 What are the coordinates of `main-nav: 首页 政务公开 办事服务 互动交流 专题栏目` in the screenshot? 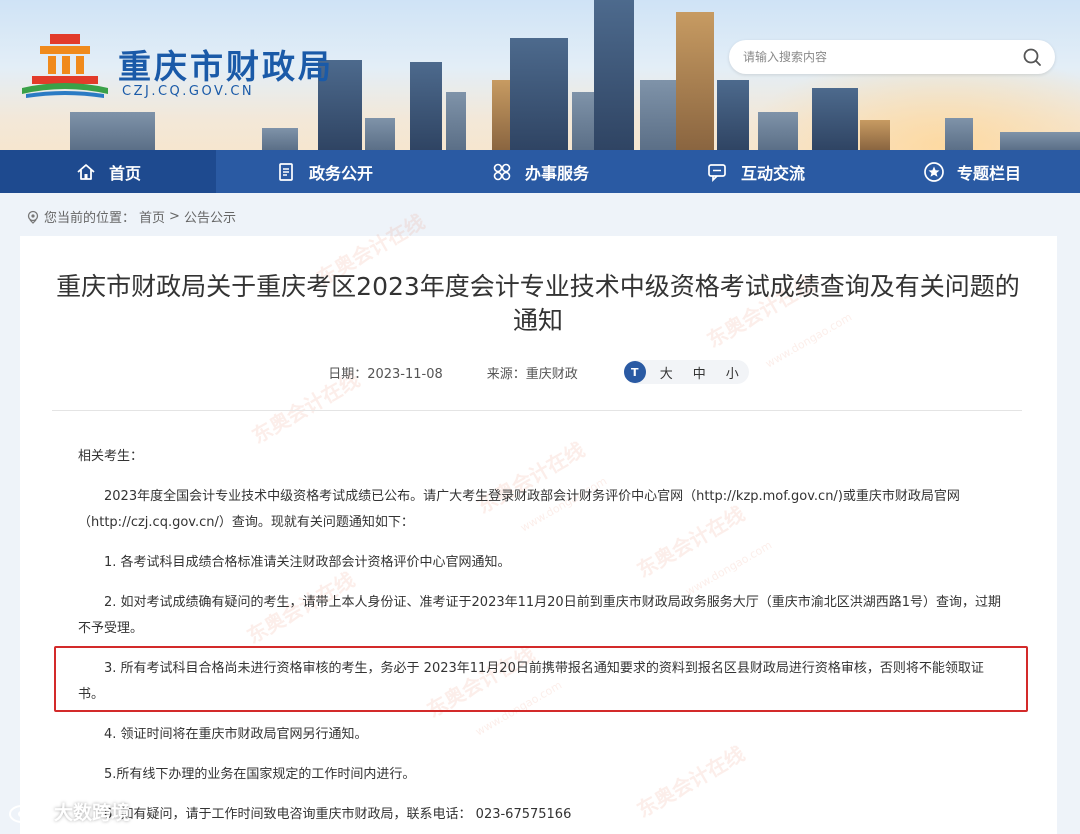 It's located at (540, 171).